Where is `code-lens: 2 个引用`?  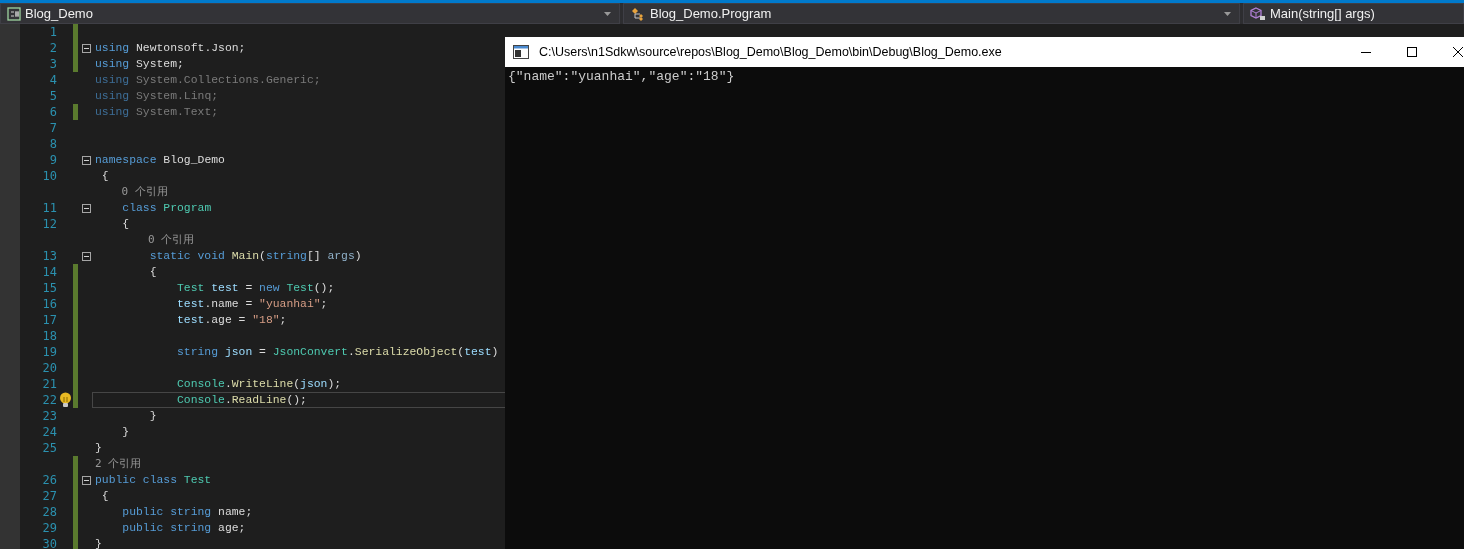 code-lens: 2 个引用 is located at coordinates (118, 464).